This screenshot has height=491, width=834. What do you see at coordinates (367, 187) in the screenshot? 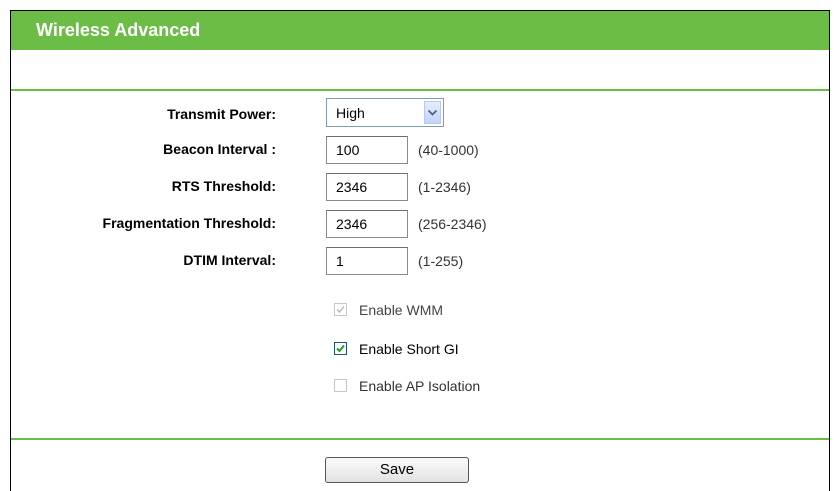
I see `rts-threshold-input: 2346` at bounding box center [367, 187].